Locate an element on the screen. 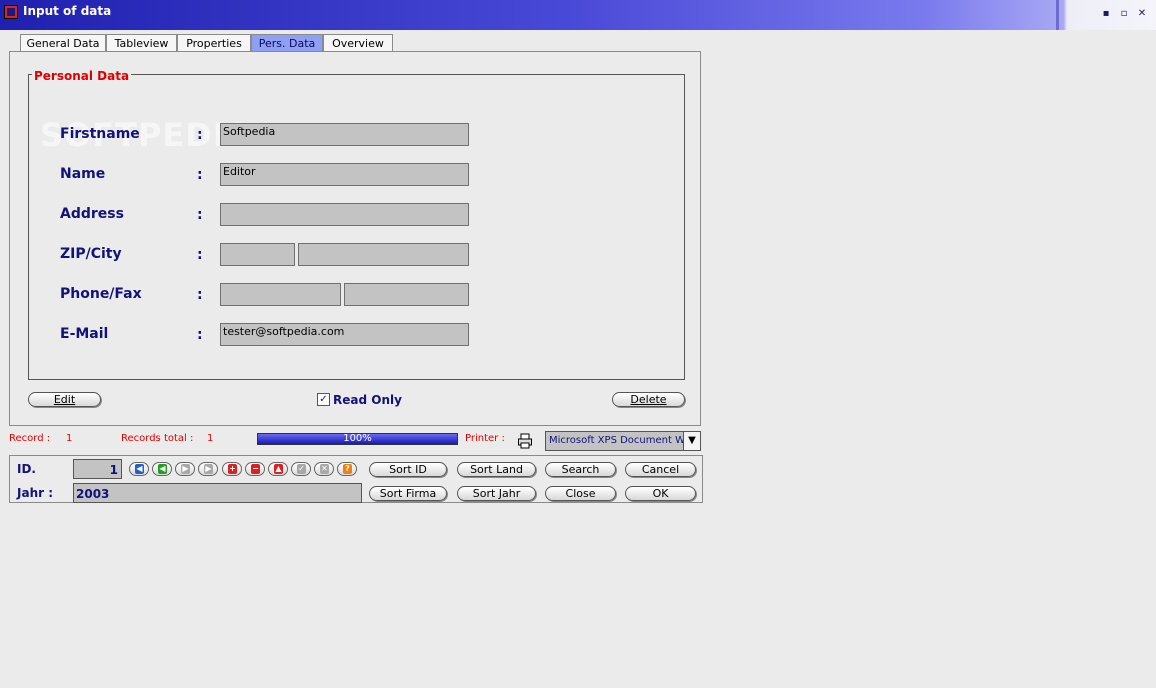  check-icon: ✓ is located at coordinates (301, 469).